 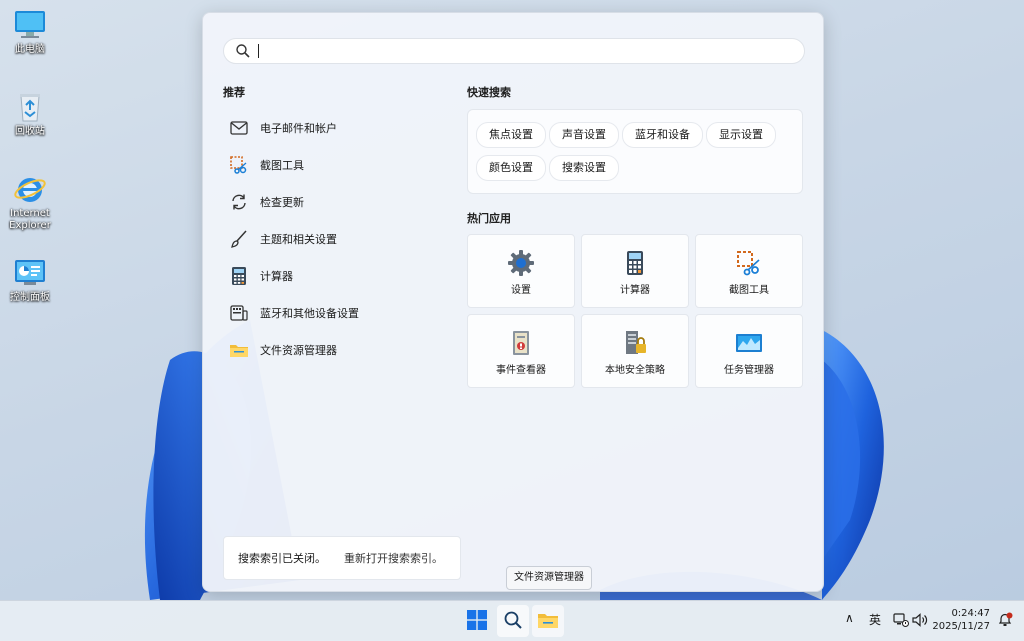 What do you see at coordinates (239, 313) in the screenshot?
I see `devices-icon` at bounding box center [239, 313].